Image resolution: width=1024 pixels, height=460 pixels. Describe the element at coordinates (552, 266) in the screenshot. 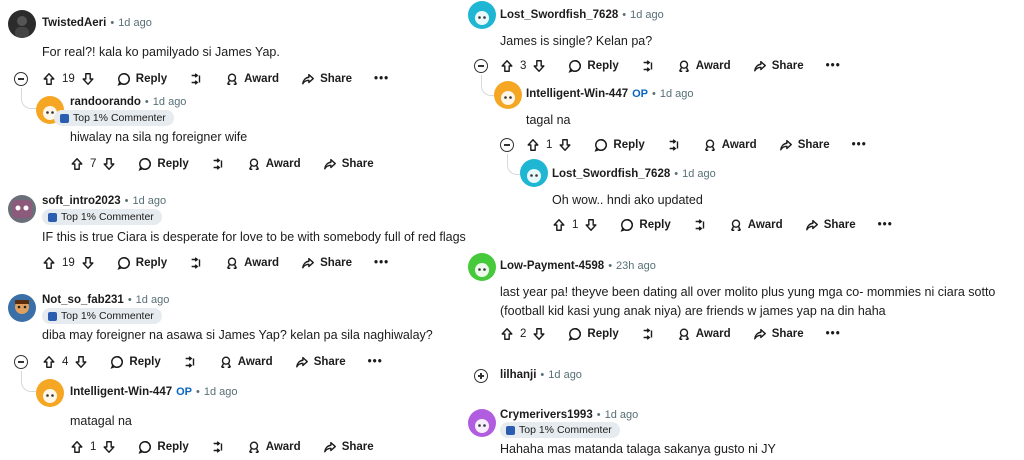

I see `username: Low-Payment-4598` at that location.